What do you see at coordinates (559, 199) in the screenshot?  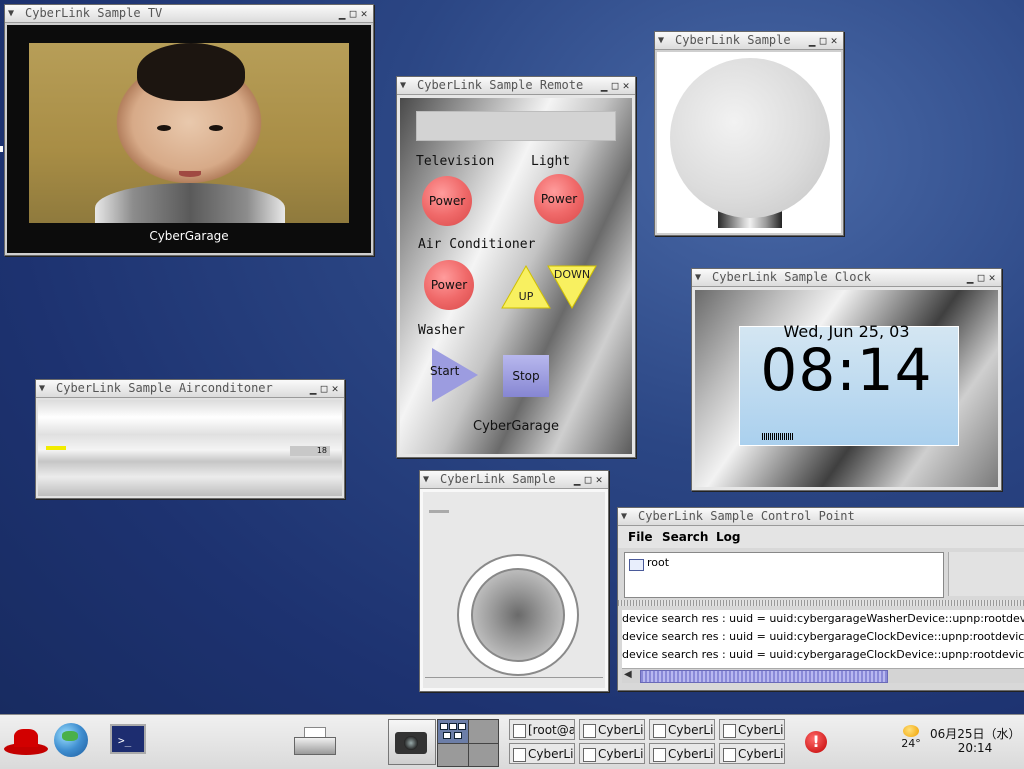 I see `light-power-button: Power` at bounding box center [559, 199].